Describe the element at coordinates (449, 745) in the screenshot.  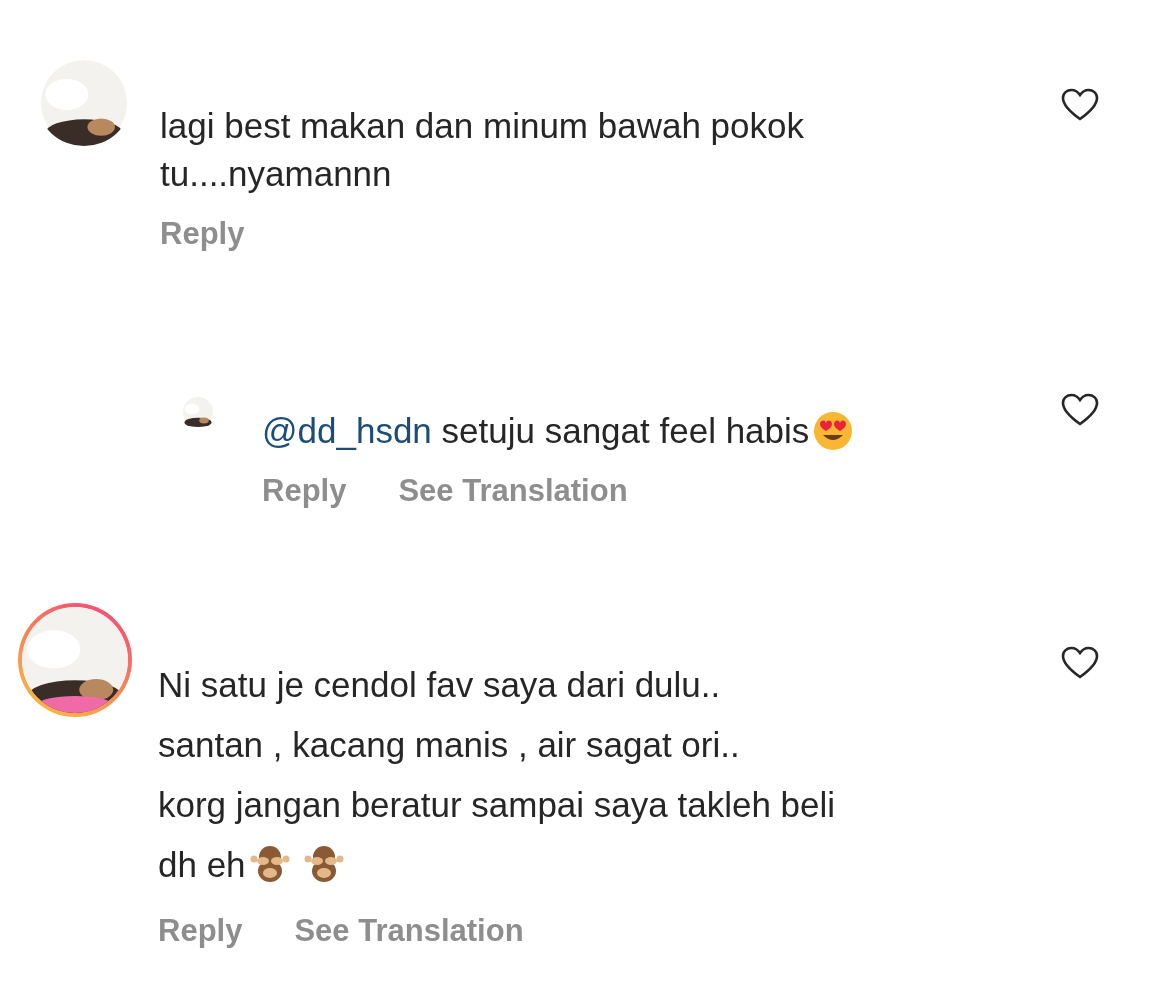
I see `comment-text: santan , kacang manis , air sagat ori..` at that location.